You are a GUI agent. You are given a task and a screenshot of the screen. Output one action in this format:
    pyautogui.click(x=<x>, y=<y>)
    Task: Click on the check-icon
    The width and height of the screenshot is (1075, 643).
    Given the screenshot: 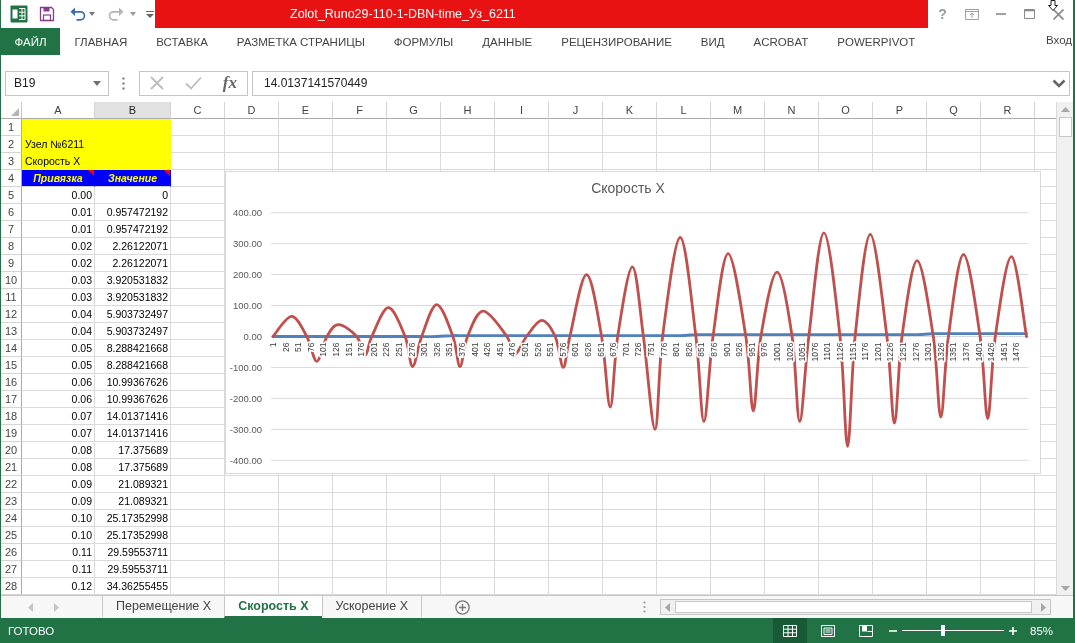 What is the action you would take?
    pyautogui.click(x=193, y=83)
    